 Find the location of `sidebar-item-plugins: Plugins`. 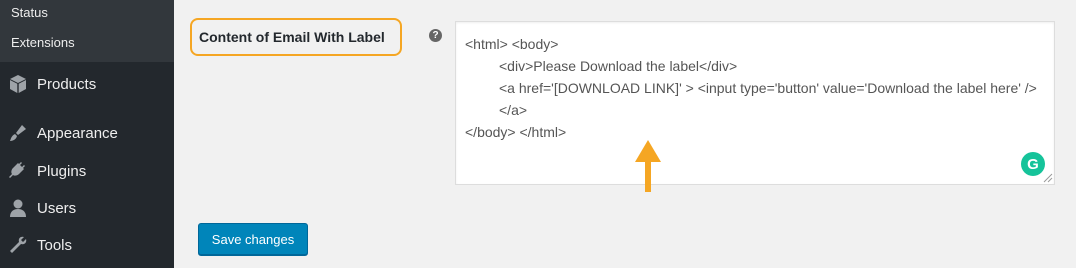

sidebar-item-plugins: Plugins is located at coordinates (87, 171).